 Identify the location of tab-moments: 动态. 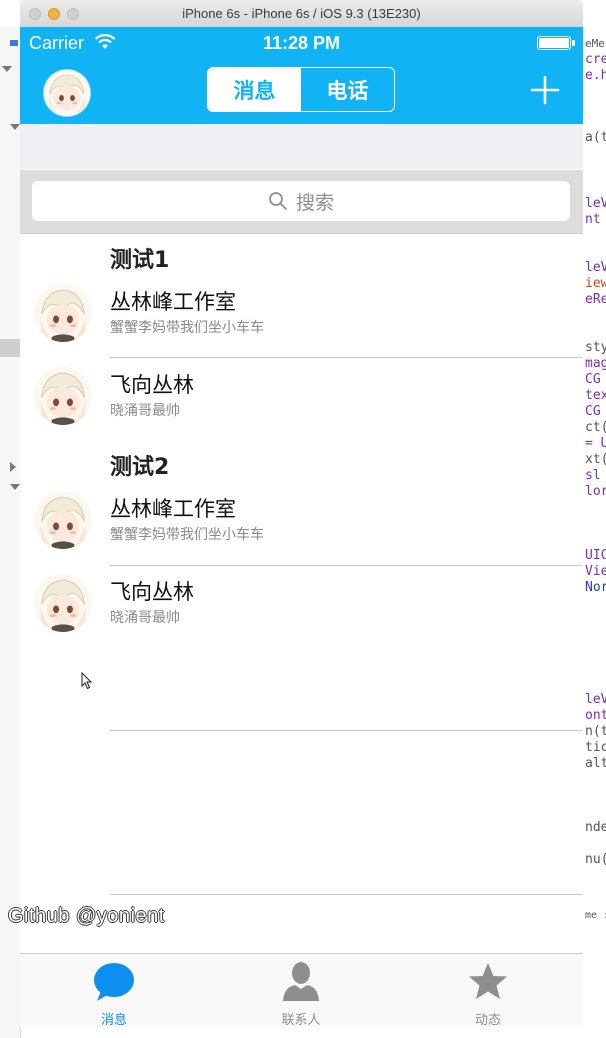
(488, 990).